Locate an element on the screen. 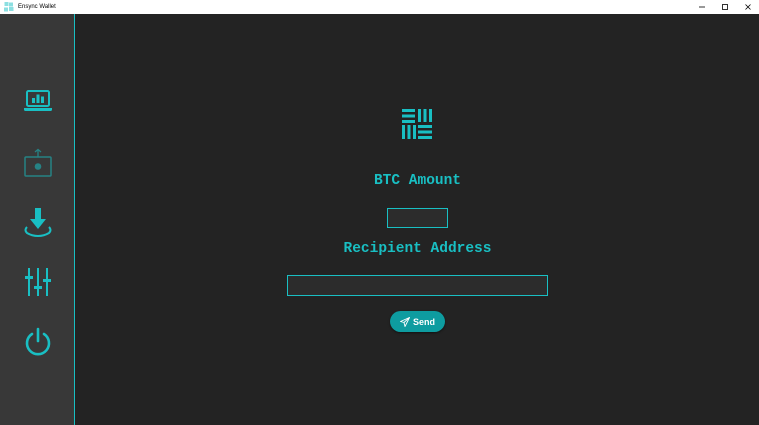 Image resolution: width=759 pixels, height=425 pixels. minimize-button is located at coordinates (701, 7).